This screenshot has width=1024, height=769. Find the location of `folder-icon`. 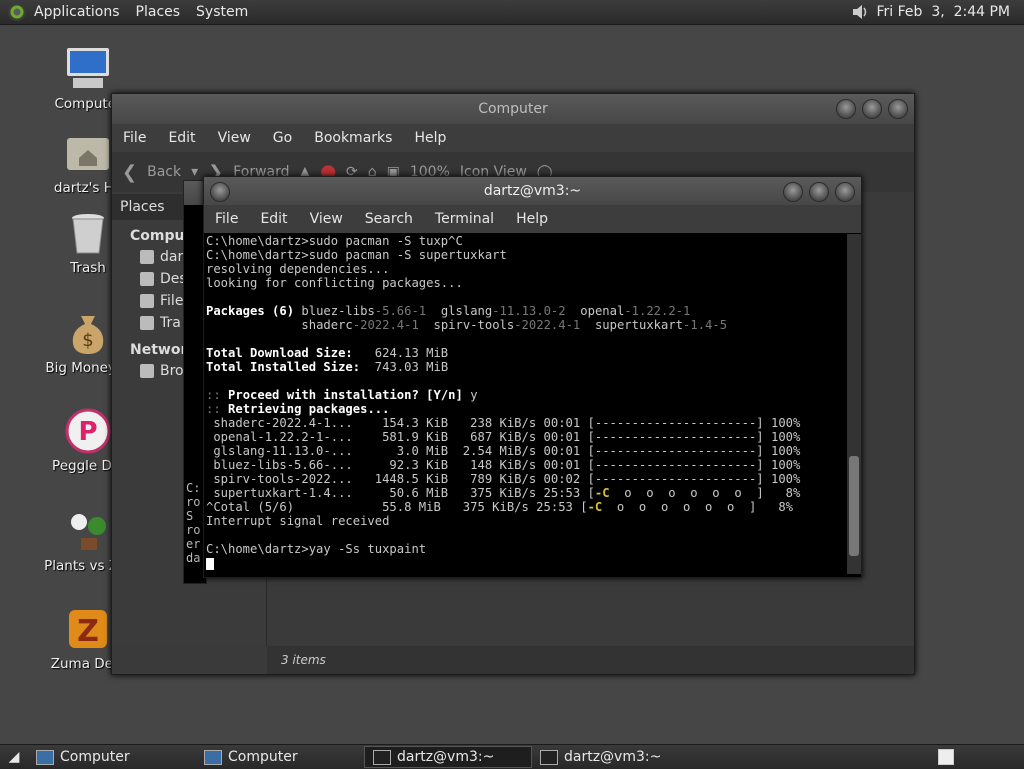

folder-icon is located at coordinates (147, 257).